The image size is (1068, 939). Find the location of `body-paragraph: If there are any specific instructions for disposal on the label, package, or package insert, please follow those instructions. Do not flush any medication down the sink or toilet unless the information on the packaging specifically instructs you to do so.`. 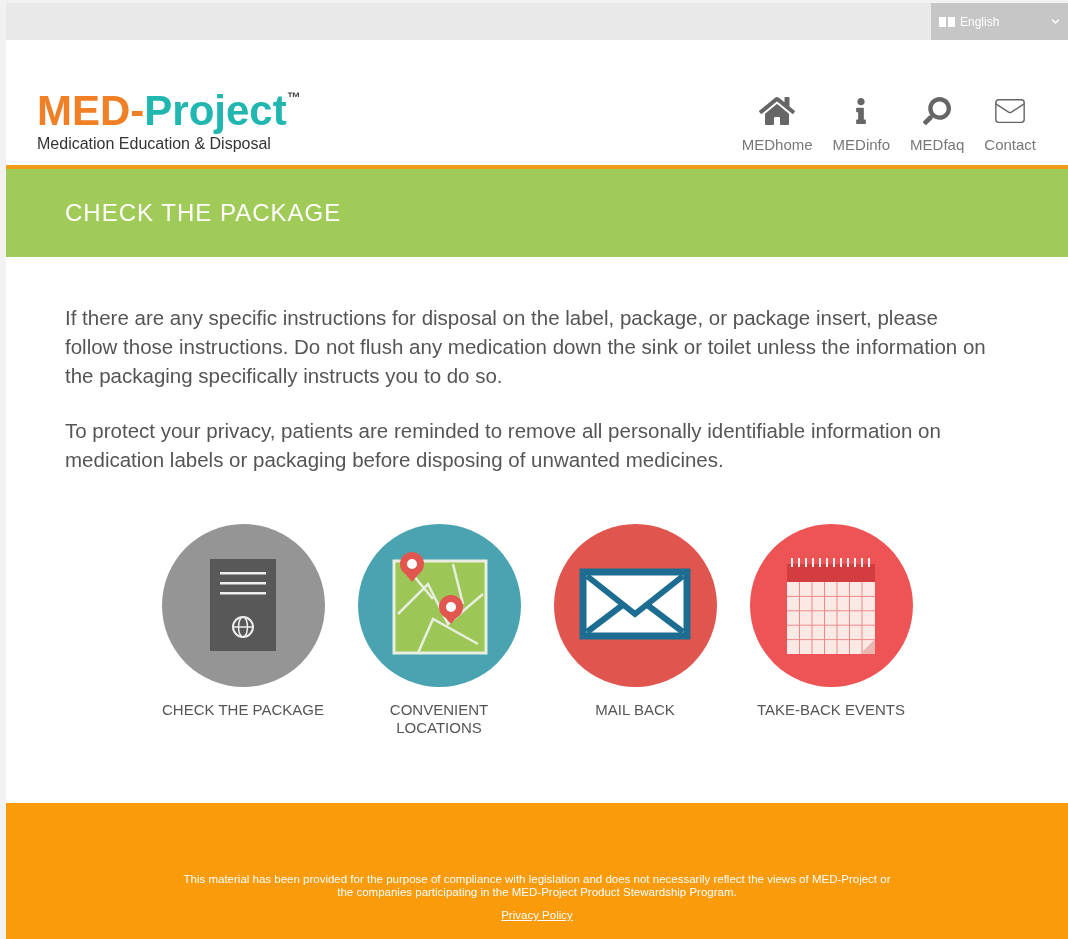

body-paragraph: If there are any specific instructions for disposal on the label, package, or package insert, please follow those instructions. Do not flush any medication down the sink or toilet unless the information on the packaging specifically instructs you to do so. is located at coordinates (526, 347).